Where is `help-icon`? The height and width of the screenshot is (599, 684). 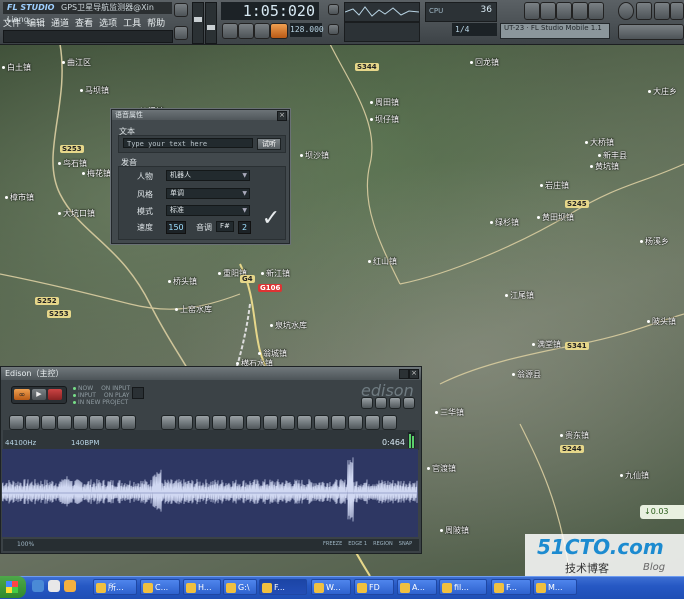
help-icon is located at coordinates (662, 11).